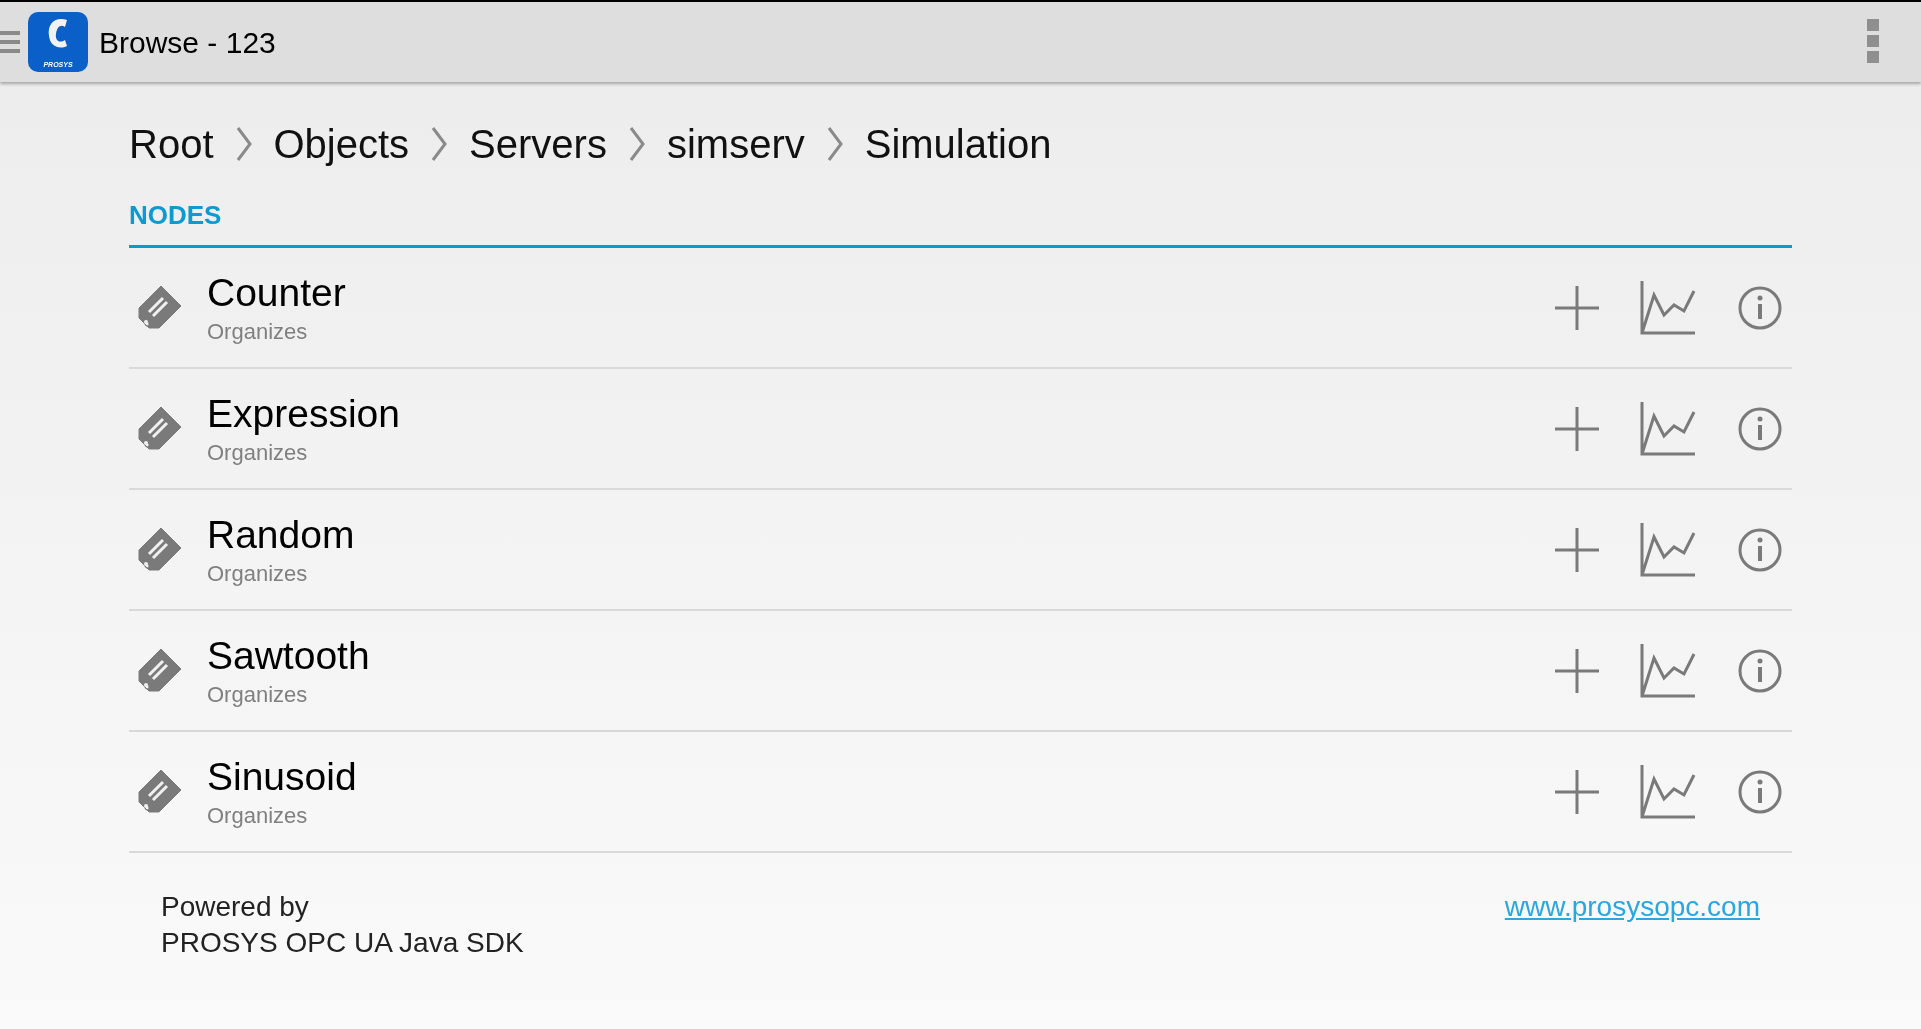  Describe the element at coordinates (303, 414) in the screenshot. I see `node-name: Expression` at that location.